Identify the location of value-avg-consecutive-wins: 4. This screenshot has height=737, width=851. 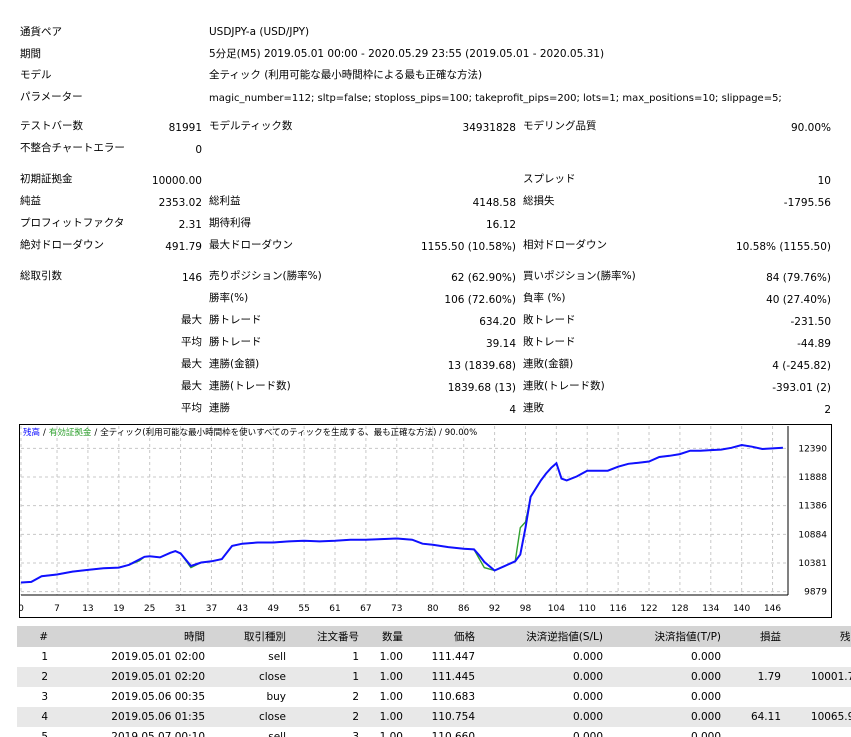
(512, 410).